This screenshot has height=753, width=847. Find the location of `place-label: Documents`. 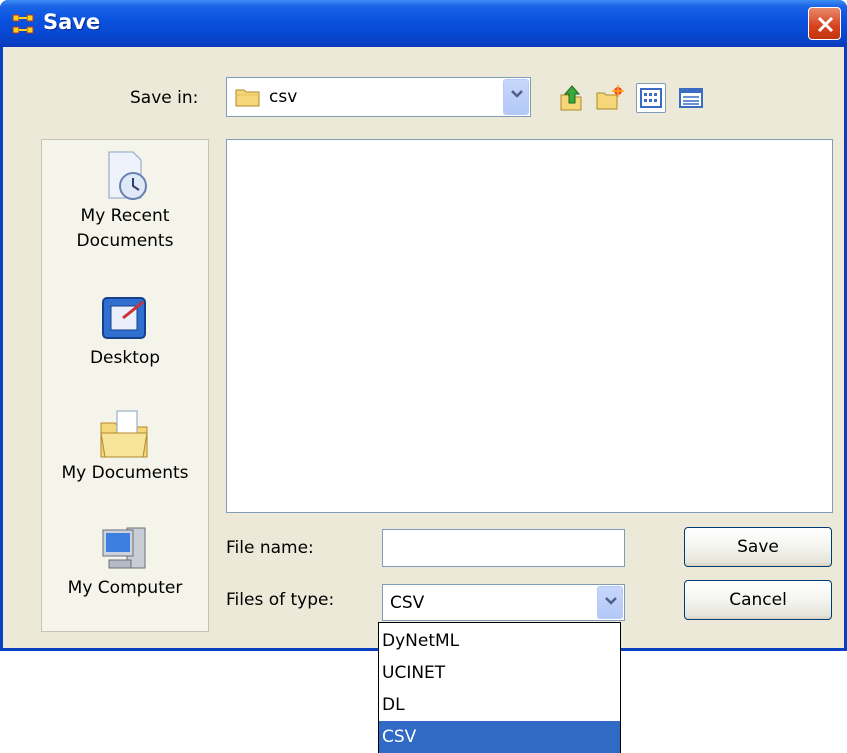

place-label: Documents is located at coordinates (125, 241).